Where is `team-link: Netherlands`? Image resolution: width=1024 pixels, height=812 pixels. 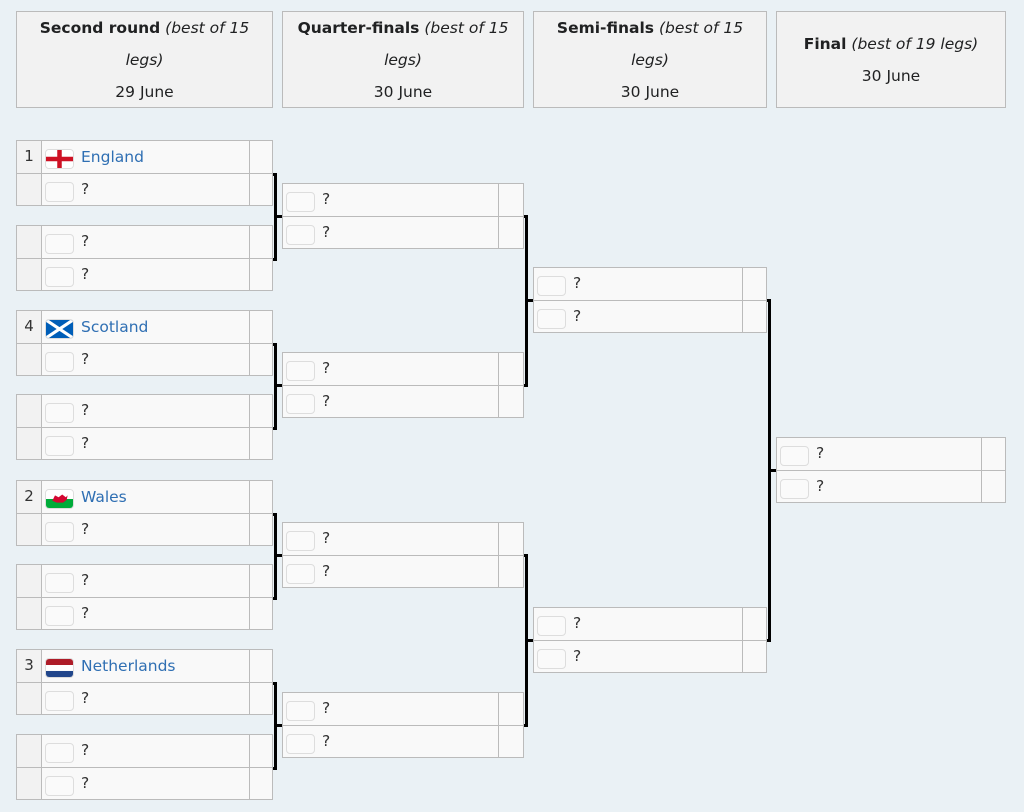
team-link: Netherlands is located at coordinates (128, 666).